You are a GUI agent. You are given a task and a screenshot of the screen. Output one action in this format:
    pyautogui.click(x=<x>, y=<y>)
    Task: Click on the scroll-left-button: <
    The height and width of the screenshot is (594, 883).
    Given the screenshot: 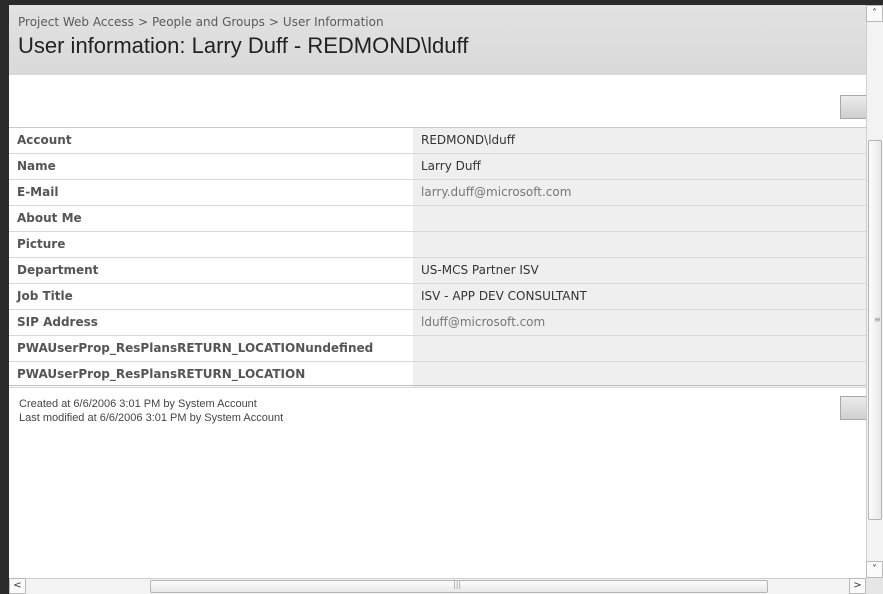 What is the action you would take?
    pyautogui.click(x=17, y=586)
    